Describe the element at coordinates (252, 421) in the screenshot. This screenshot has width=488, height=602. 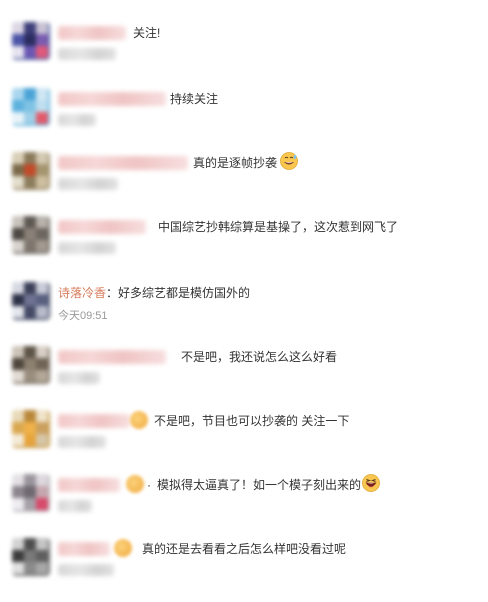
I see `comment-text: 不是吧，节目也可以抄袭的 关注一下` at that location.